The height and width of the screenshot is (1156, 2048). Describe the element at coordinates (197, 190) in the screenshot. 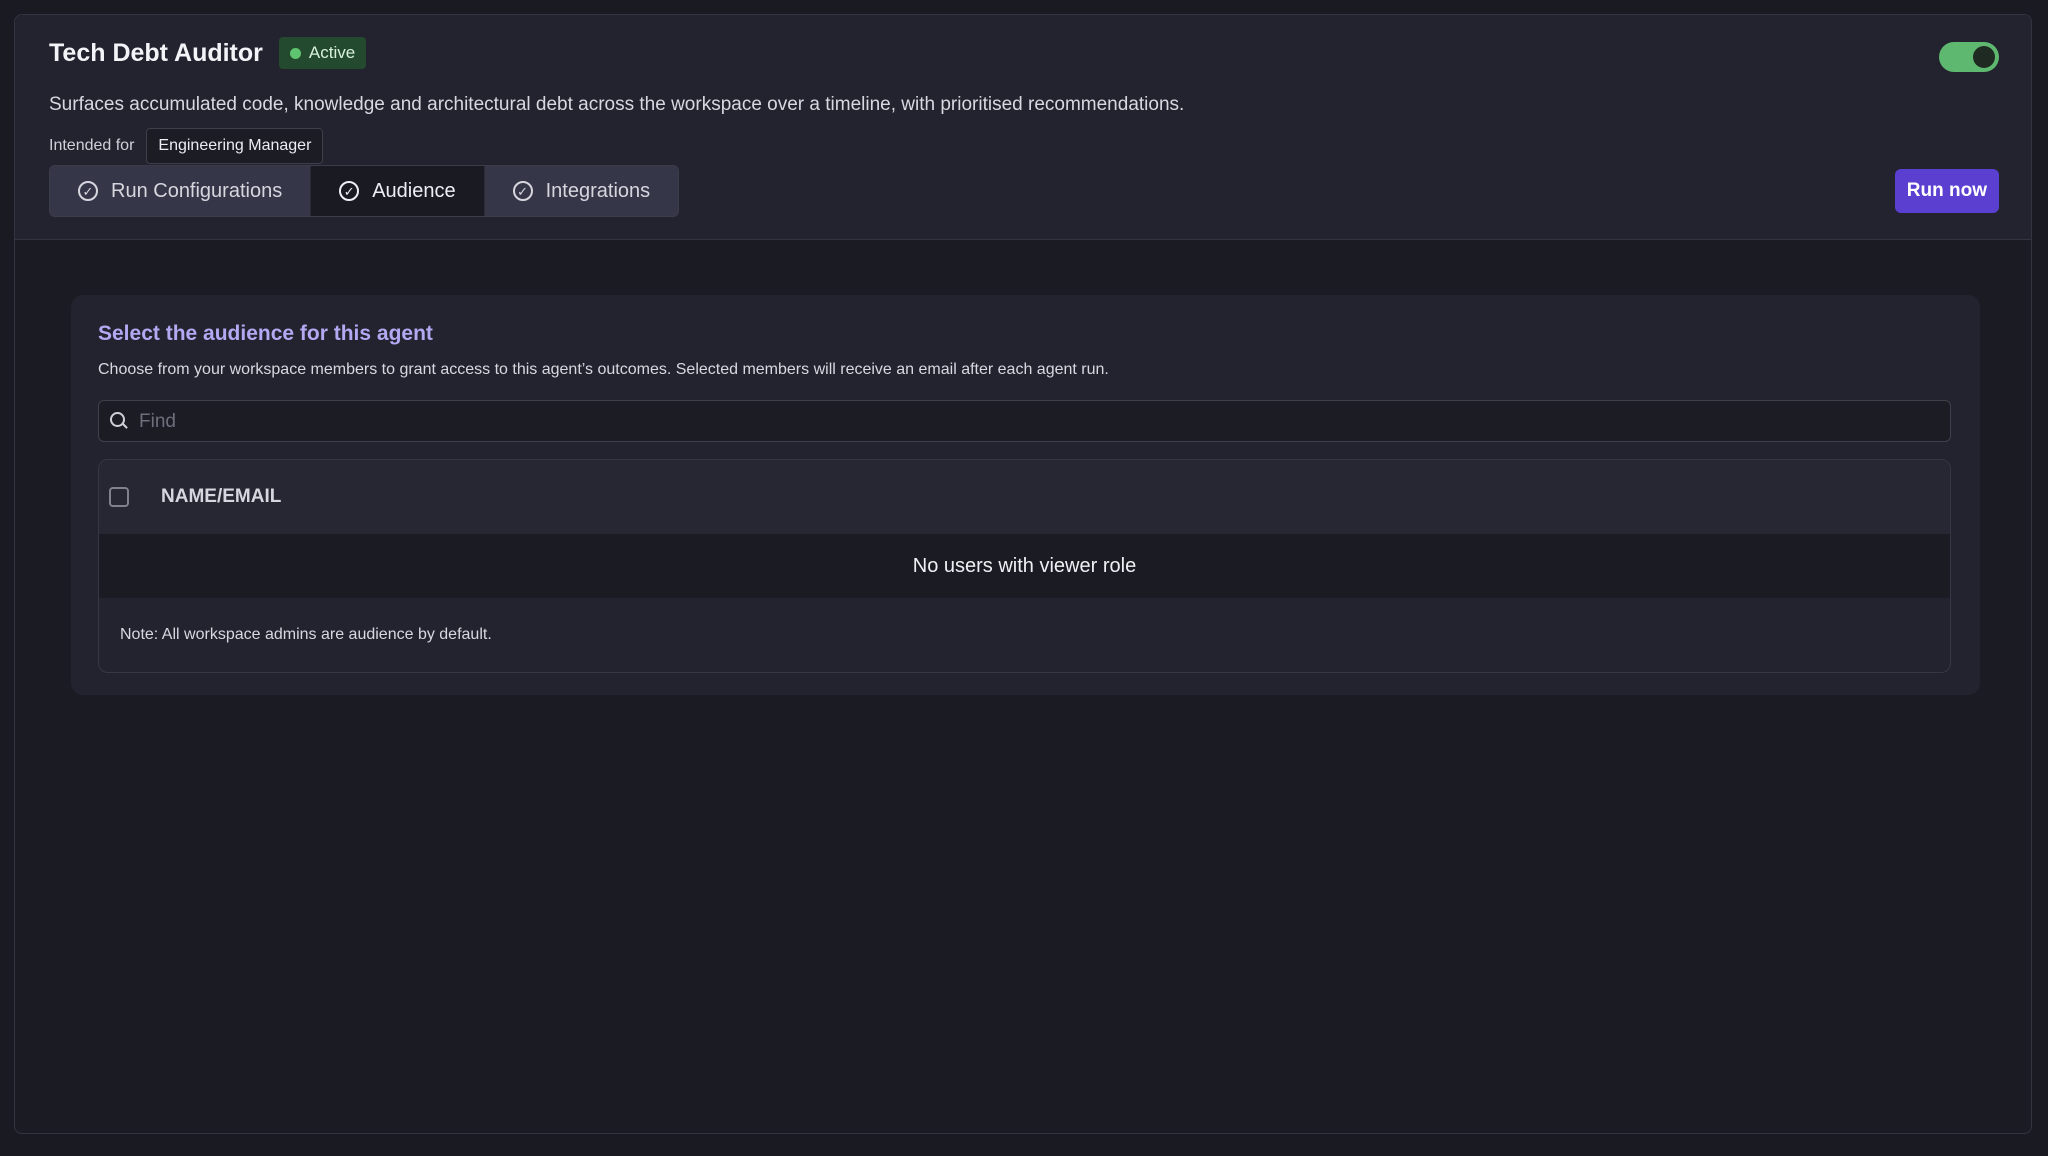

I see `tab-label: Run Configurations` at that location.